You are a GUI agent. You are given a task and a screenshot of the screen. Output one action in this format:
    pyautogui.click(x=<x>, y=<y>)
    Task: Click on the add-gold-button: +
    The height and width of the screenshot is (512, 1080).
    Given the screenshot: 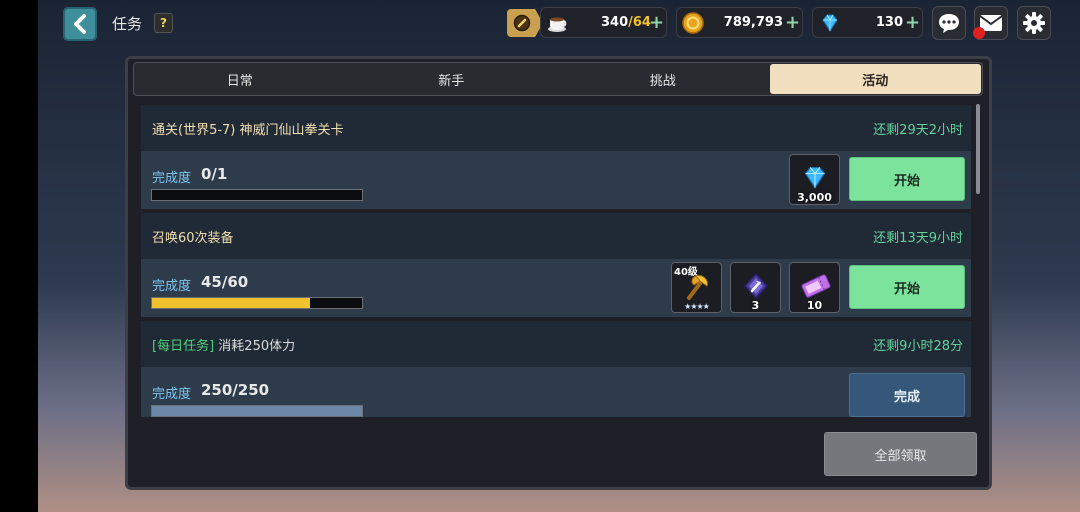 What is the action you would take?
    pyautogui.click(x=792, y=22)
    